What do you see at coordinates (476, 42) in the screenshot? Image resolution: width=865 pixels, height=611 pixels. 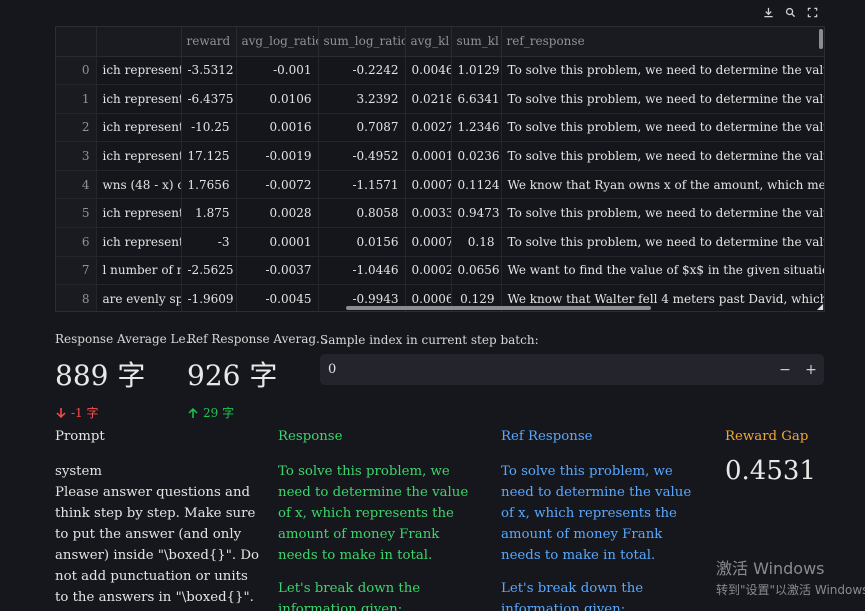 I see `col-header-sum-kl: sum_kl` at bounding box center [476, 42].